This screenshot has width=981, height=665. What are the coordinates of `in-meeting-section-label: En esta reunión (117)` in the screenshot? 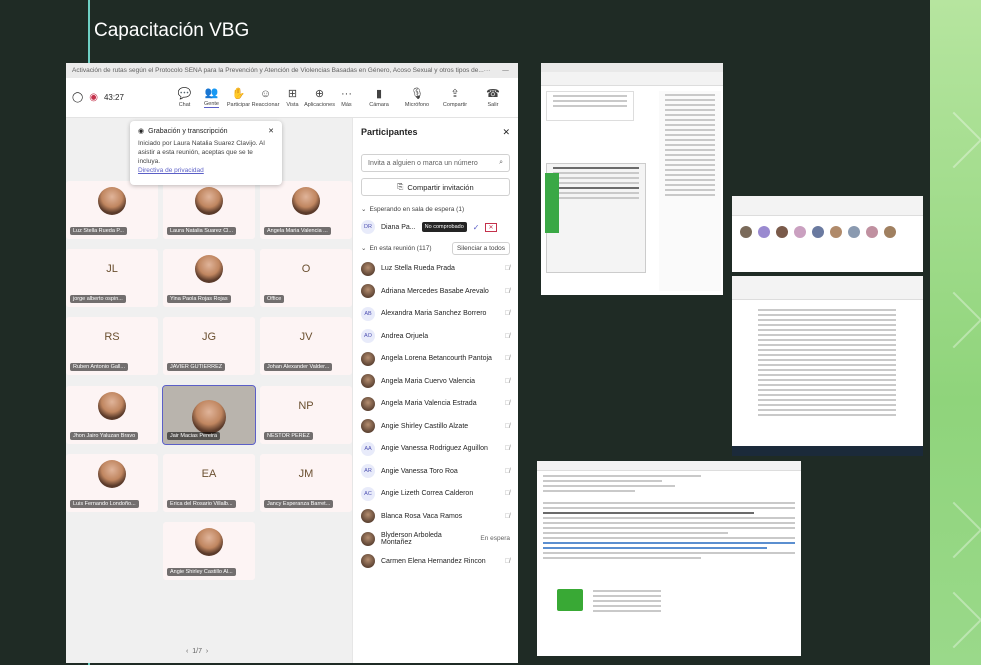 It's located at (400, 248).